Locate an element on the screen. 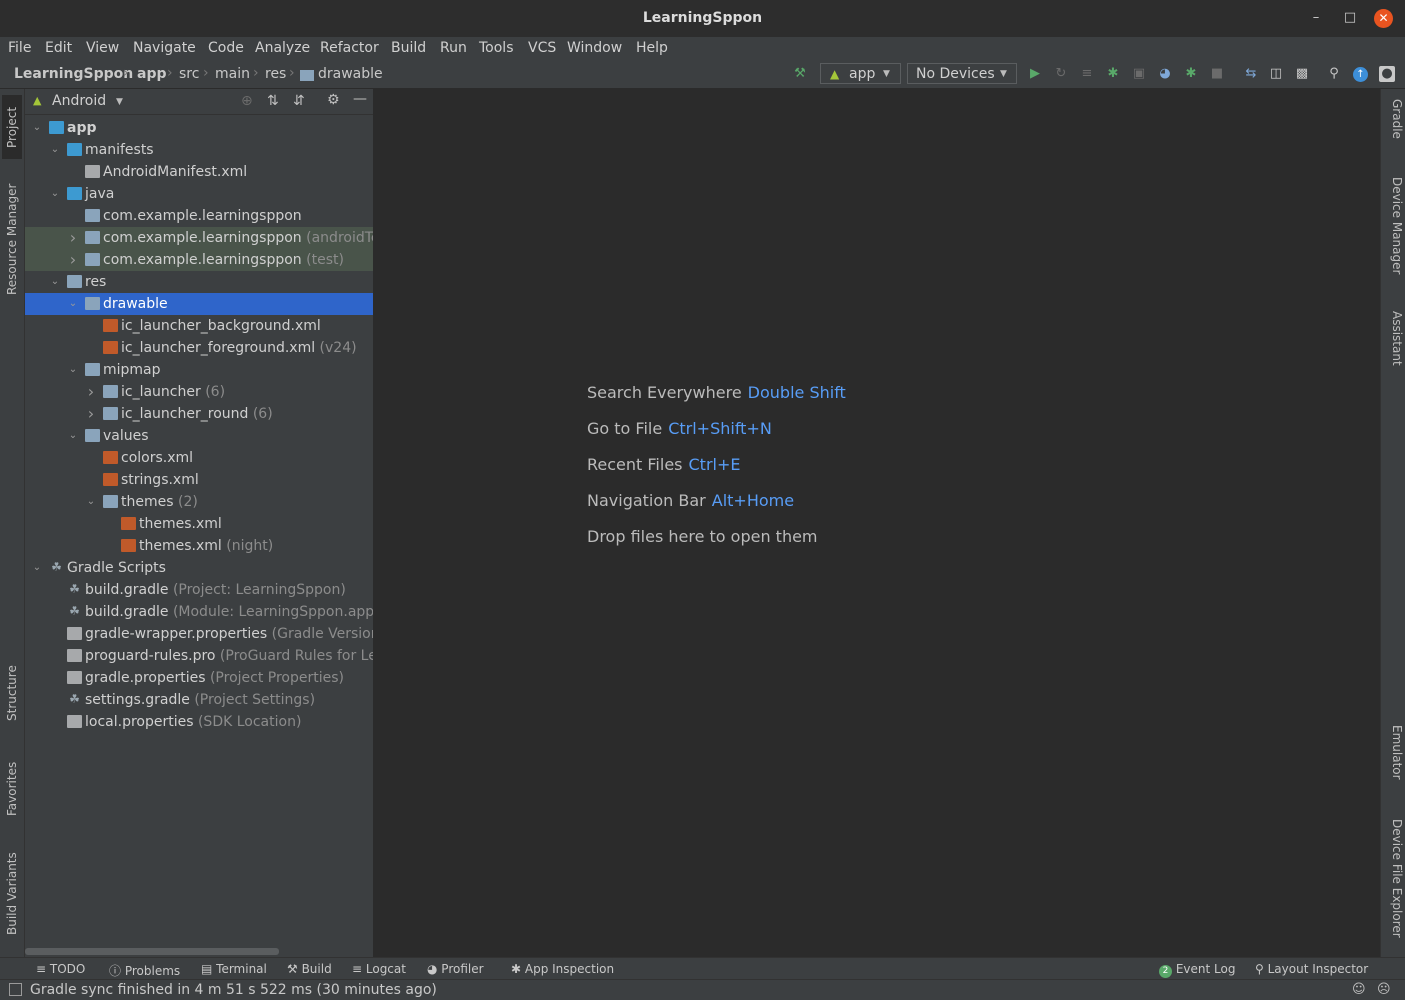 This screenshot has width=1405, height=1000. hide-panel-icon: — is located at coordinates (360, 99).